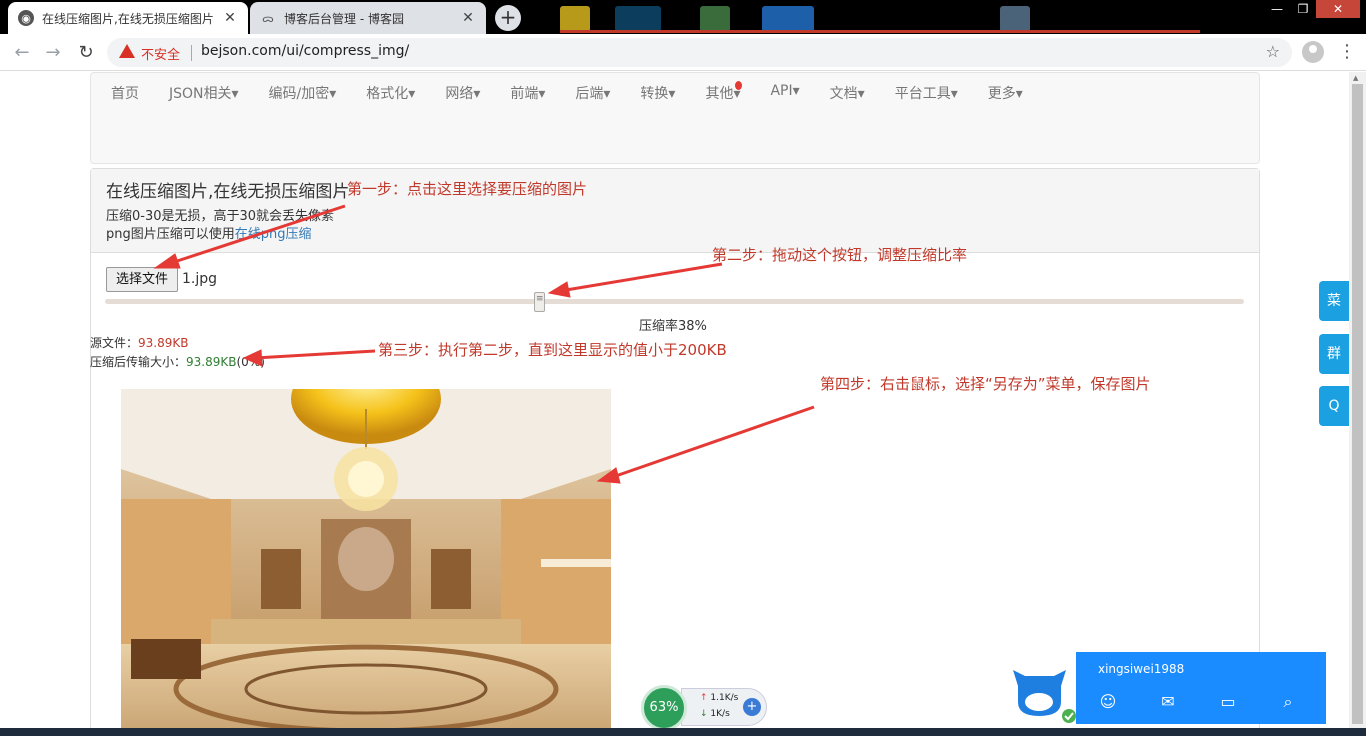 The image size is (1366, 736). I want to click on qq-notification-panel: xingsiwei1988 ☺ ✉ ▭ ⌕, so click(1164, 688).